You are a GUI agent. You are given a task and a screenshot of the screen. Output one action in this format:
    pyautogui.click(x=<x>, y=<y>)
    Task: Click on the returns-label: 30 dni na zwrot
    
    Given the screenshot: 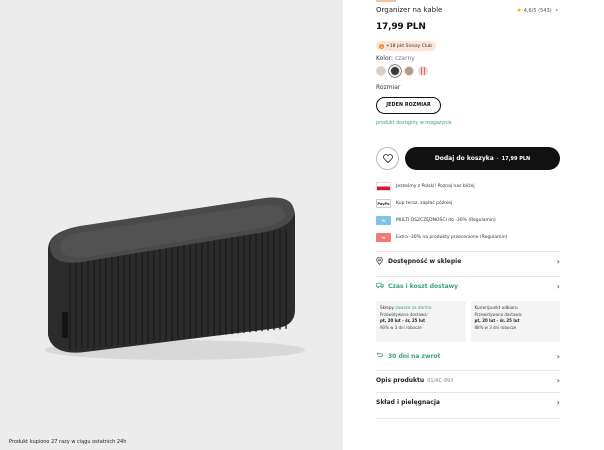 What is the action you would take?
    pyautogui.click(x=414, y=356)
    